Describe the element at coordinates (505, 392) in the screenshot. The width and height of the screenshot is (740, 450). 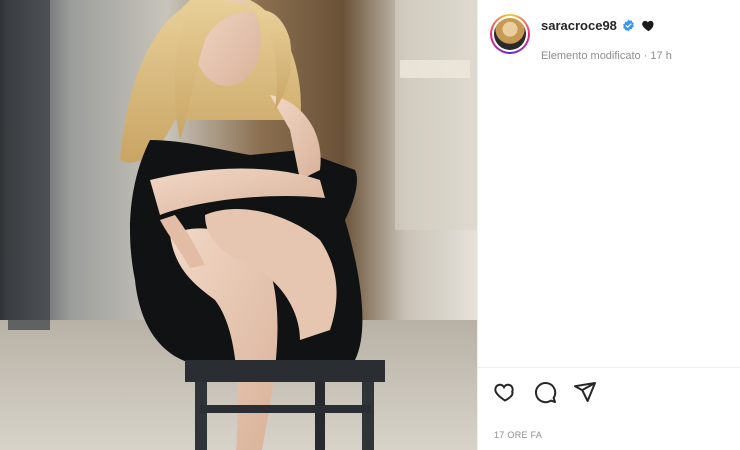
I see `like-heart-icon` at that location.